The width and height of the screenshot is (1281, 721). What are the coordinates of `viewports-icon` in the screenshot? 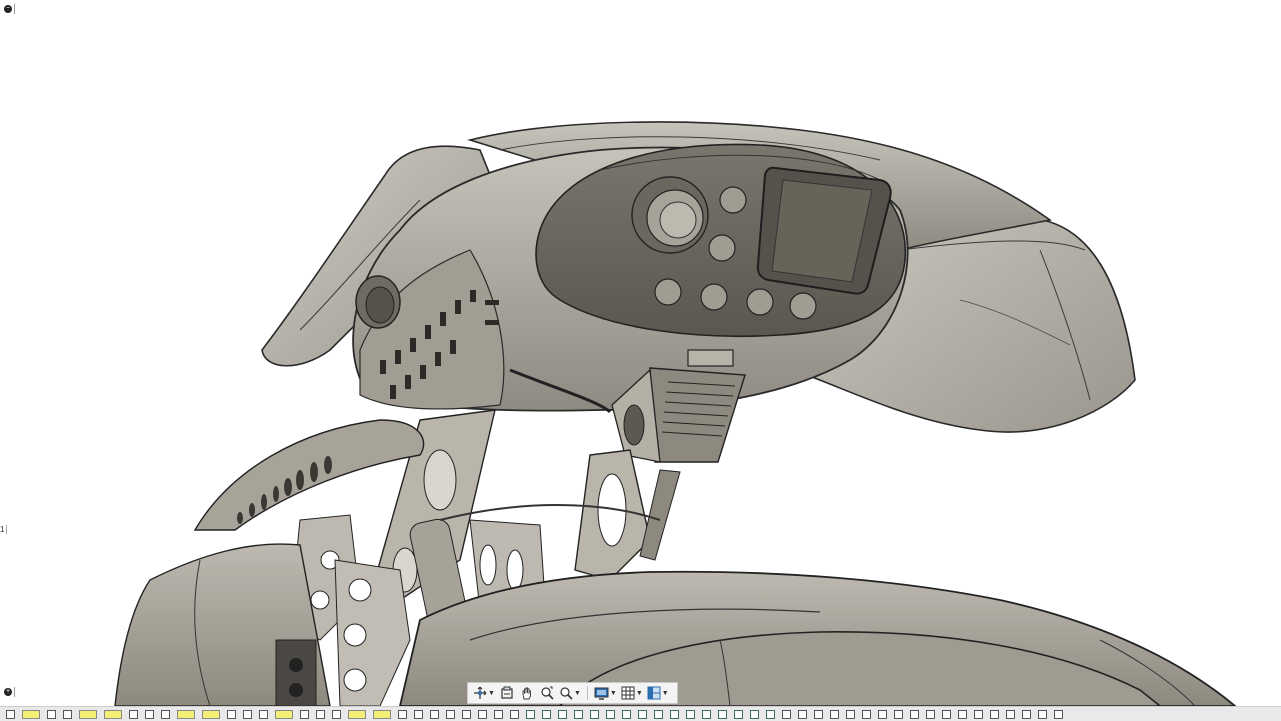 It's located at (654, 693).